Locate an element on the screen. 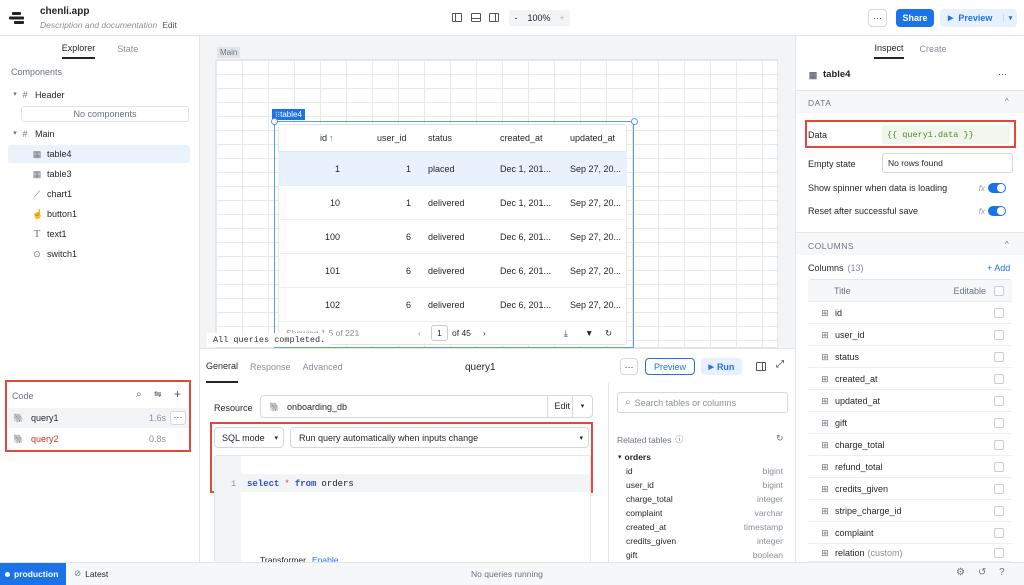 Image resolution: width=1024 pixels, height=585 pixels. debug-icon: ⚙ is located at coordinates (960, 572).